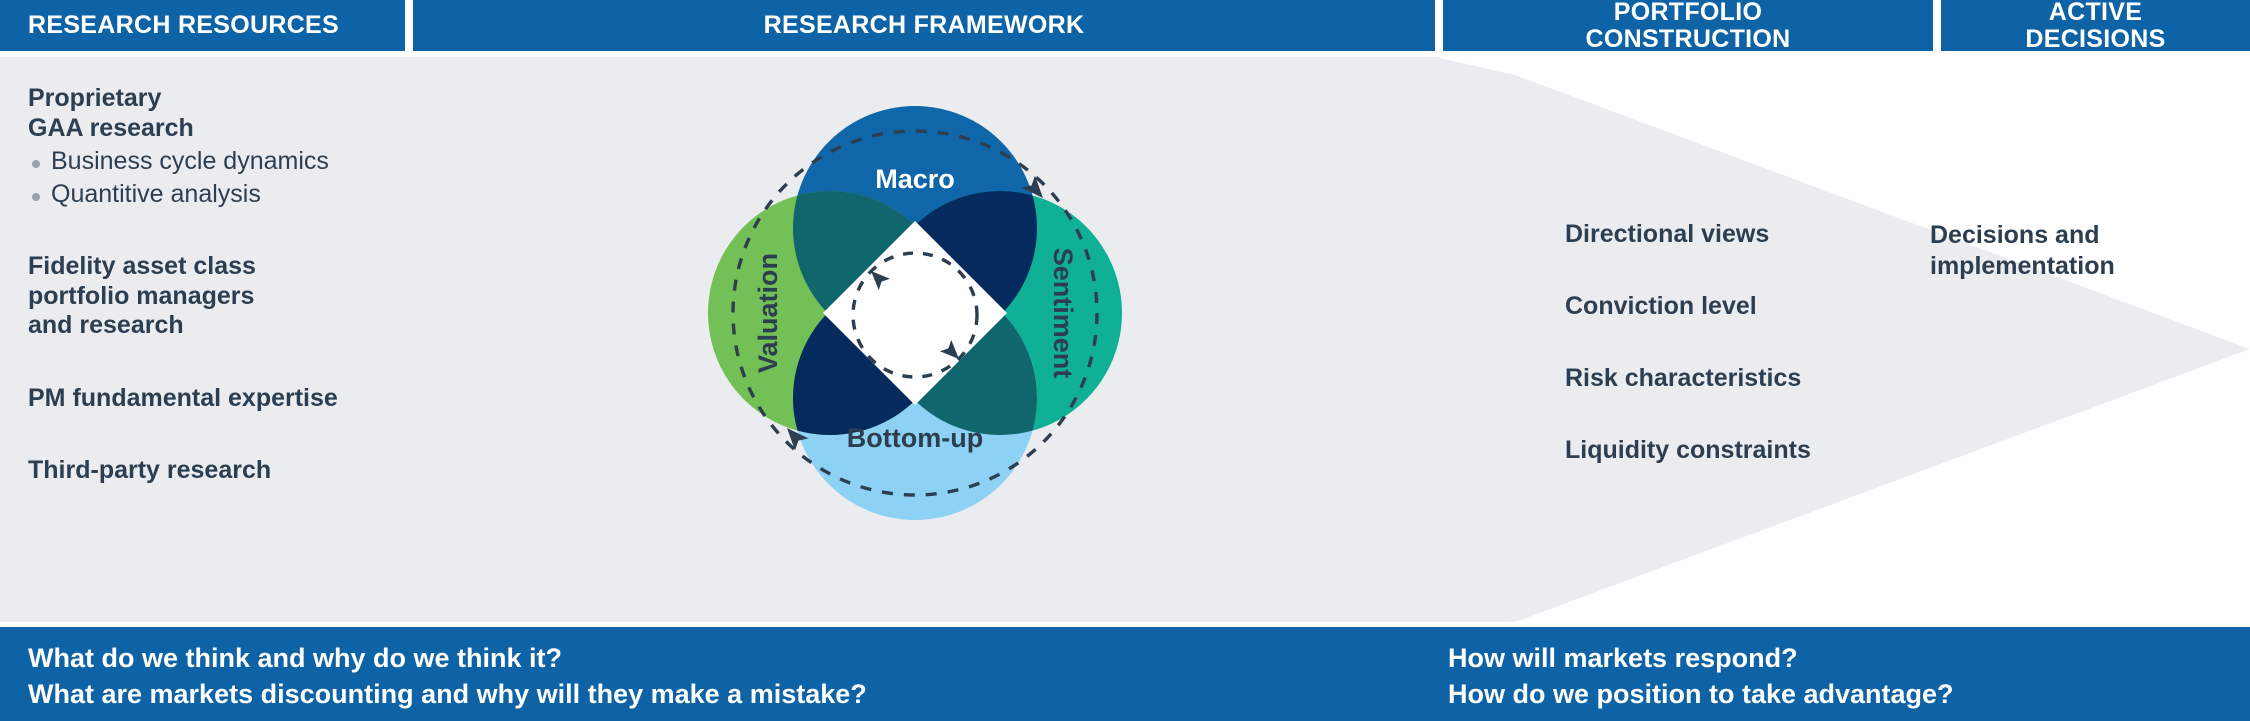 The image size is (2250, 721). Describe the element at coordinates (2022, 265) in the screenshot. I see `active-decisions-line2: implementation` at that location.